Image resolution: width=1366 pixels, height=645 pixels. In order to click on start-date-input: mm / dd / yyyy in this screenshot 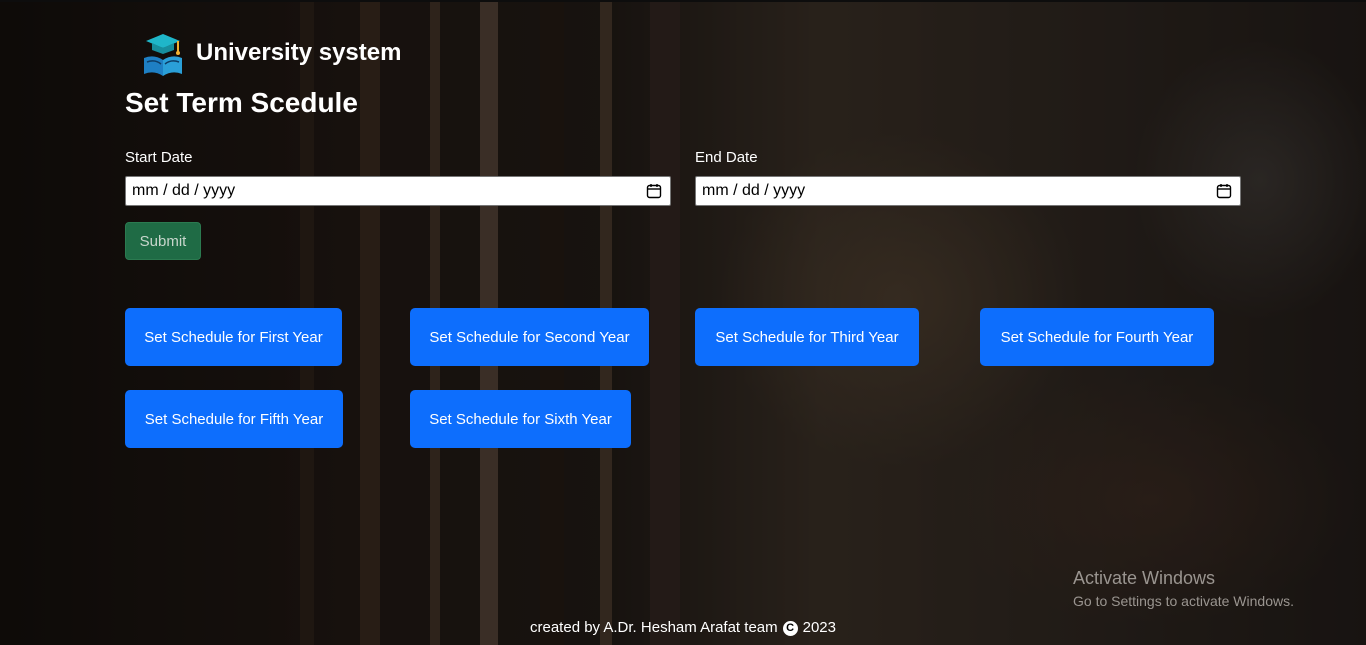, I will do `click(398, 191)`.